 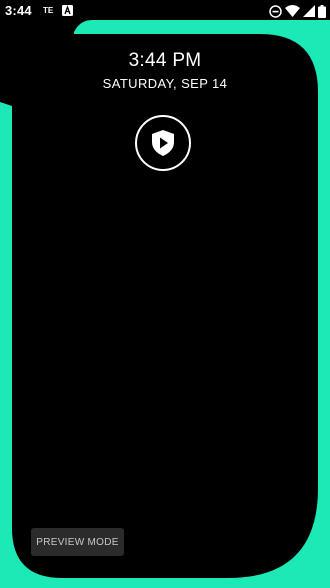 I want to click on do-not-disturb-icon, so click(x=275, y=11).